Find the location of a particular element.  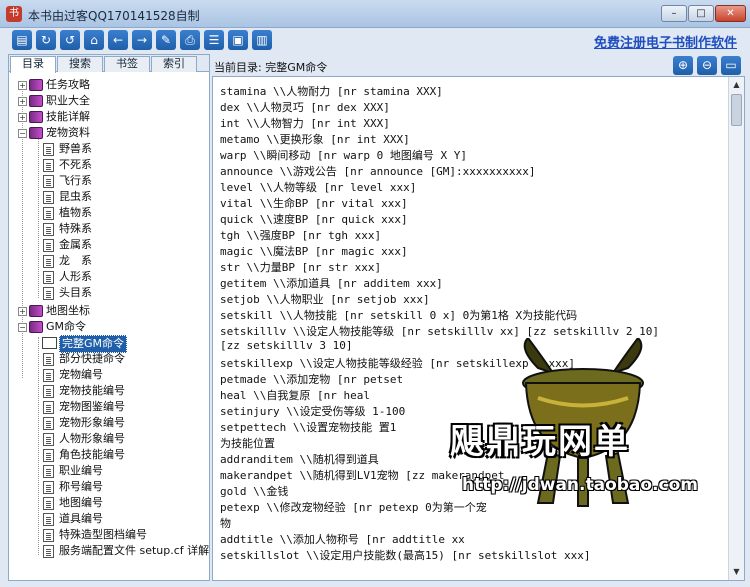

content-line: vital \\生命BP [nr vital xxx] is located at coordinates (314, 203).